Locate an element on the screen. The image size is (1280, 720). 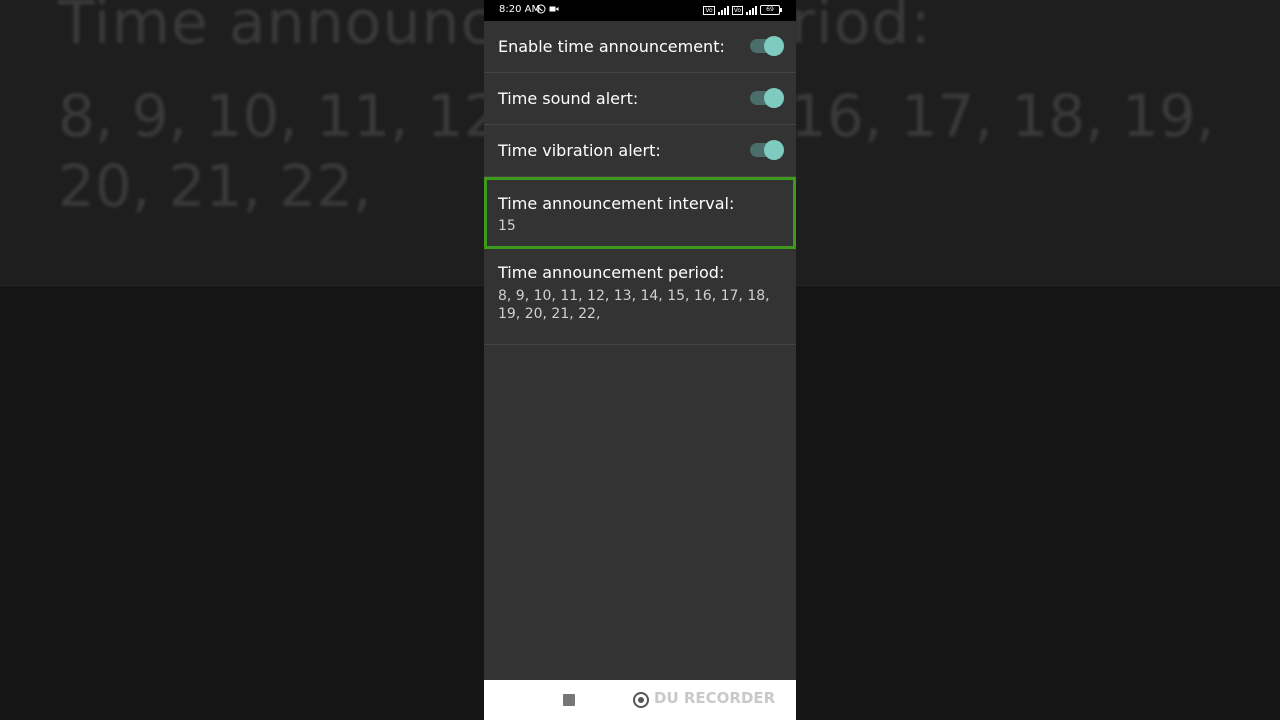
vibration-alert-switch is located at coordinates (767, 150).